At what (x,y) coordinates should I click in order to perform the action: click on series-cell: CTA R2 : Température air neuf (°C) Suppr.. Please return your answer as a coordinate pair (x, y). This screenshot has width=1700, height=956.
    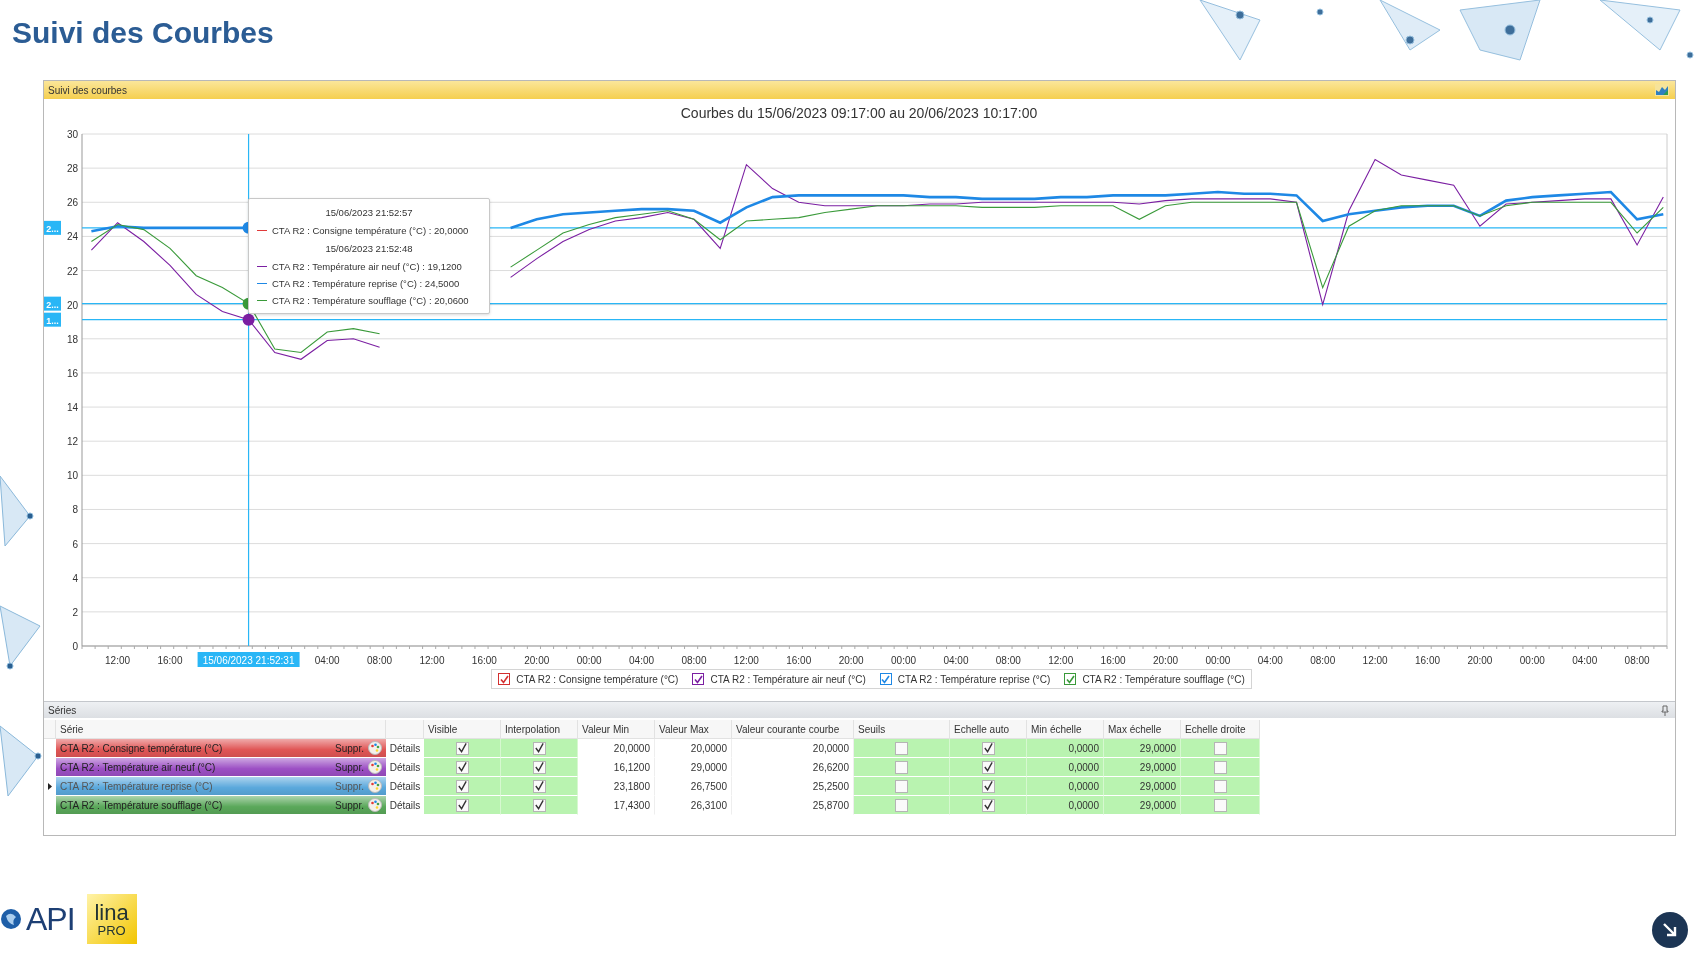
    Looking at the image, I should click on (221, 767).